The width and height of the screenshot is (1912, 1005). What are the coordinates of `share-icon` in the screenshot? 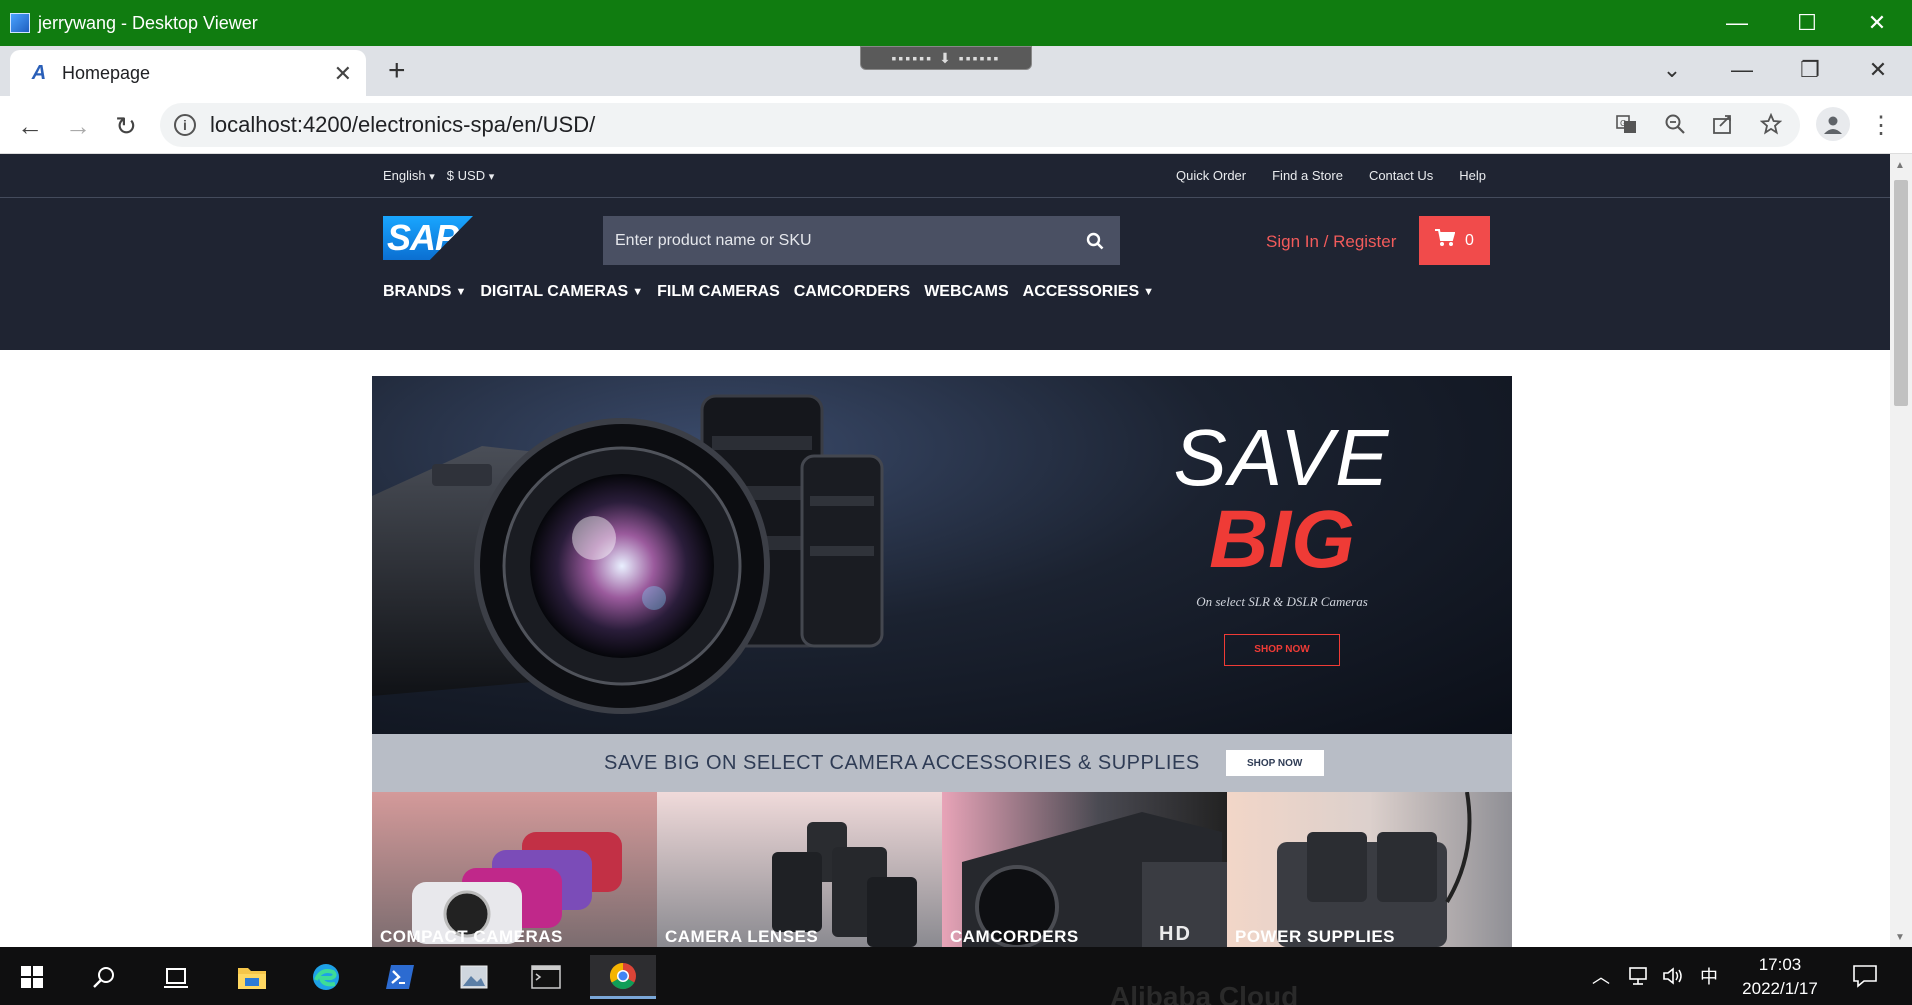 It's located at (1723, 124).